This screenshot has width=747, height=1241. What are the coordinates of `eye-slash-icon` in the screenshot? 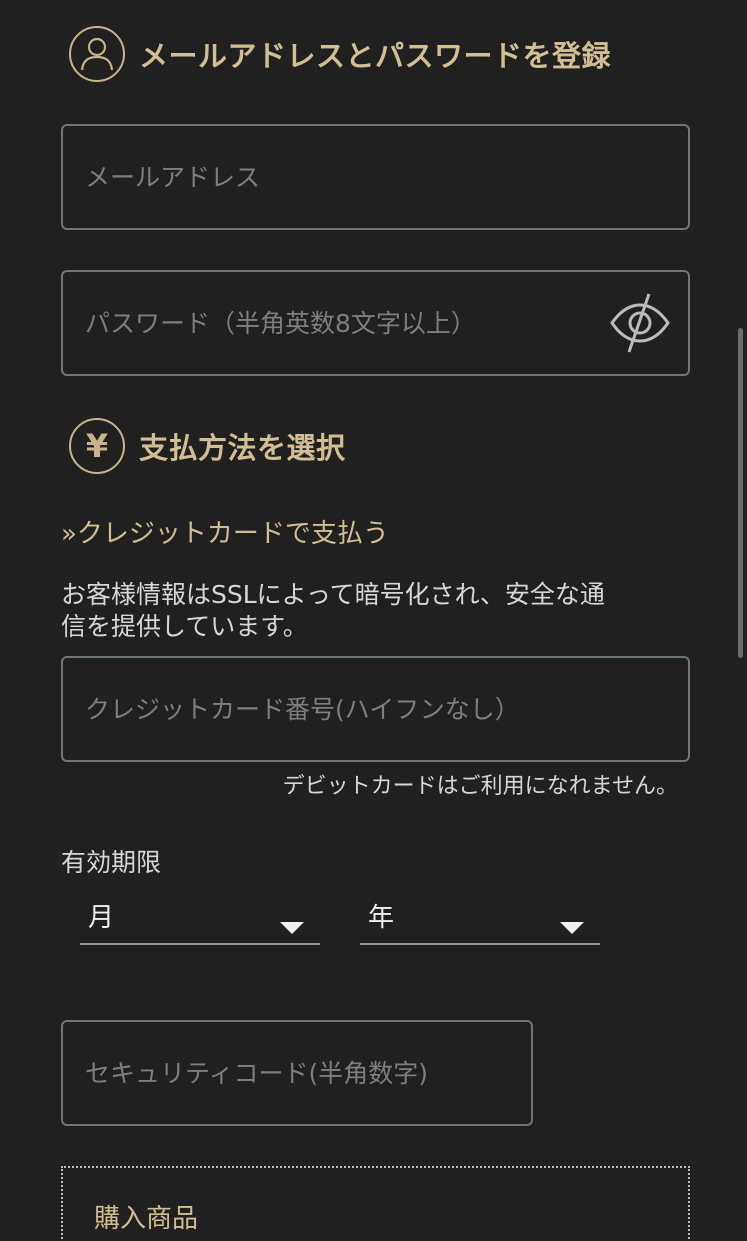 It's located at (640, 323).